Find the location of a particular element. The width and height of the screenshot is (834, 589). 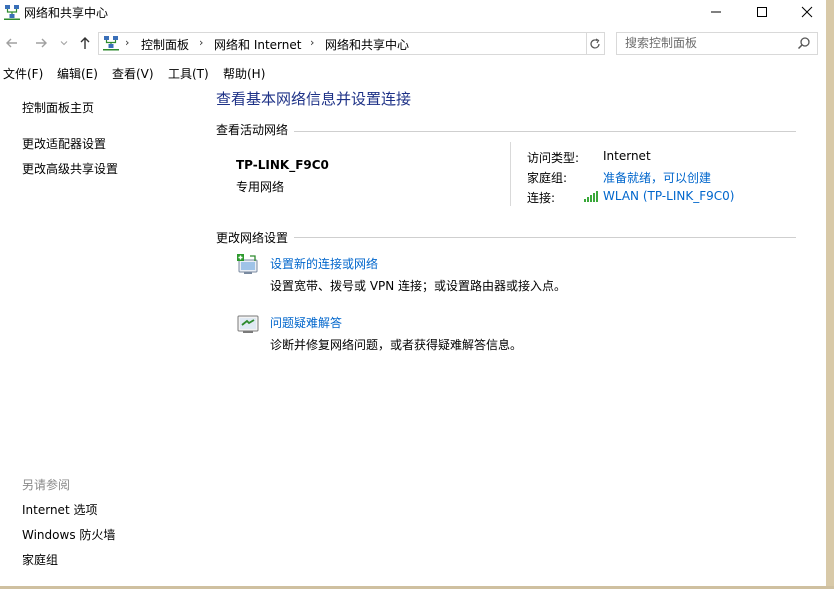

homegroup-status-link: 准备就绪，可以创建 is located at coordinates (657, 177).